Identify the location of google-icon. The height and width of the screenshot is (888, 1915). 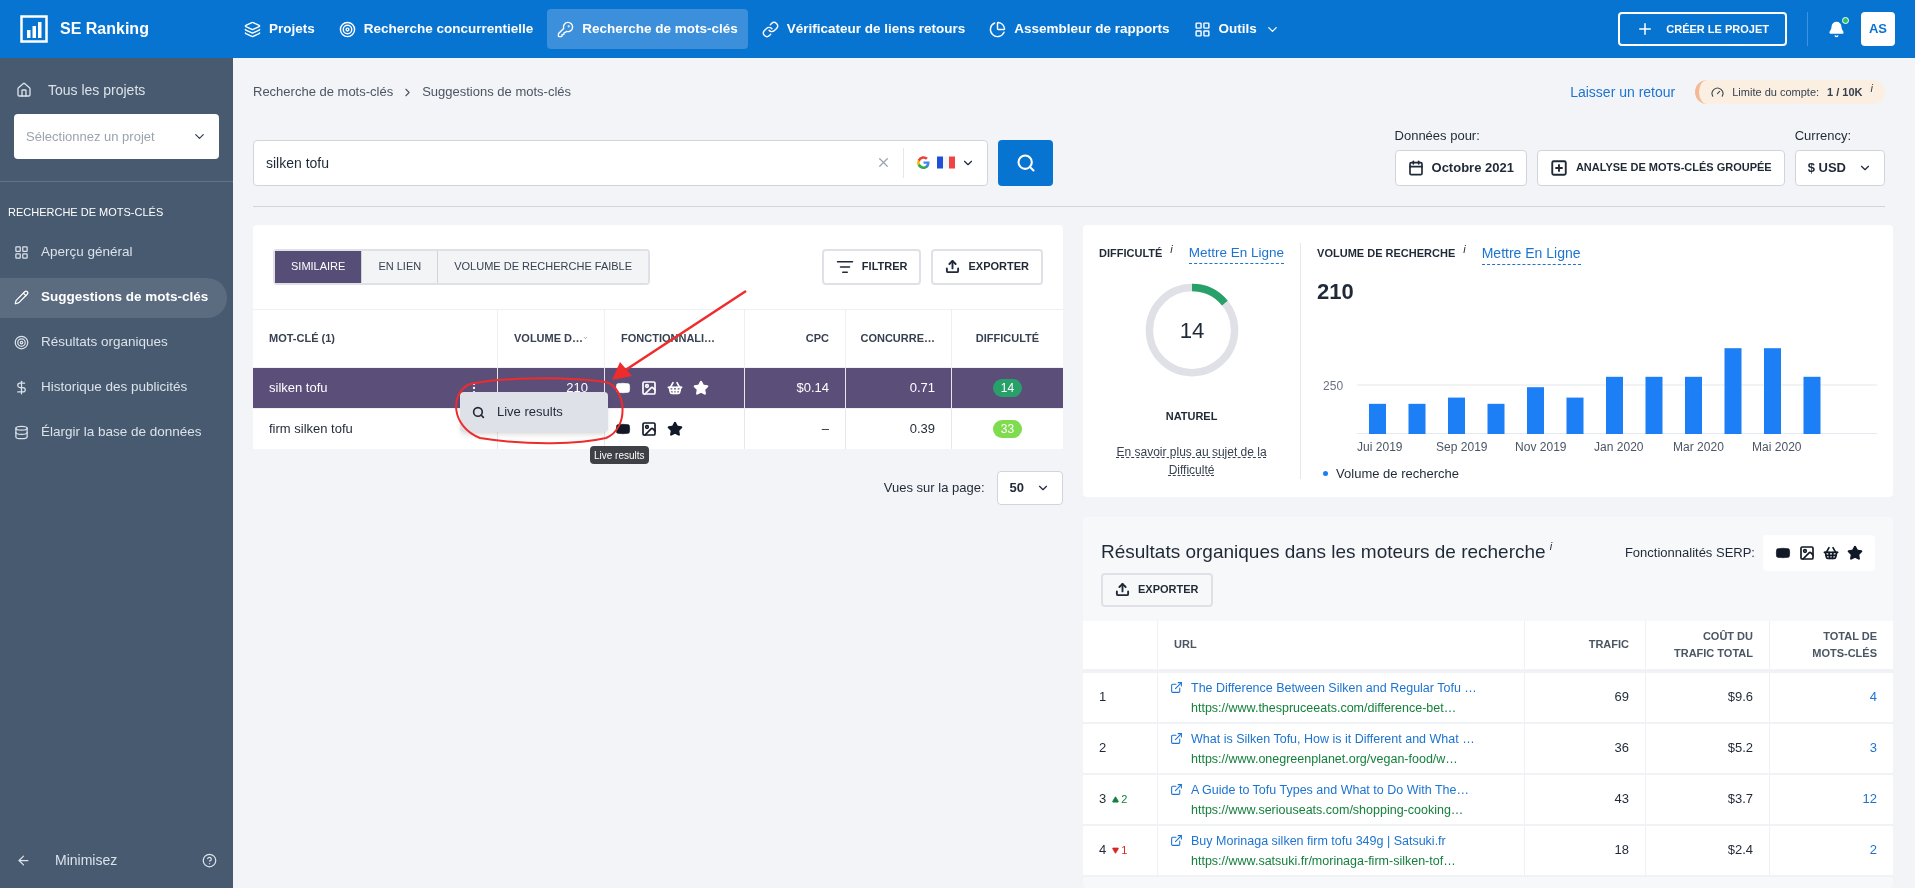
(923, 162).